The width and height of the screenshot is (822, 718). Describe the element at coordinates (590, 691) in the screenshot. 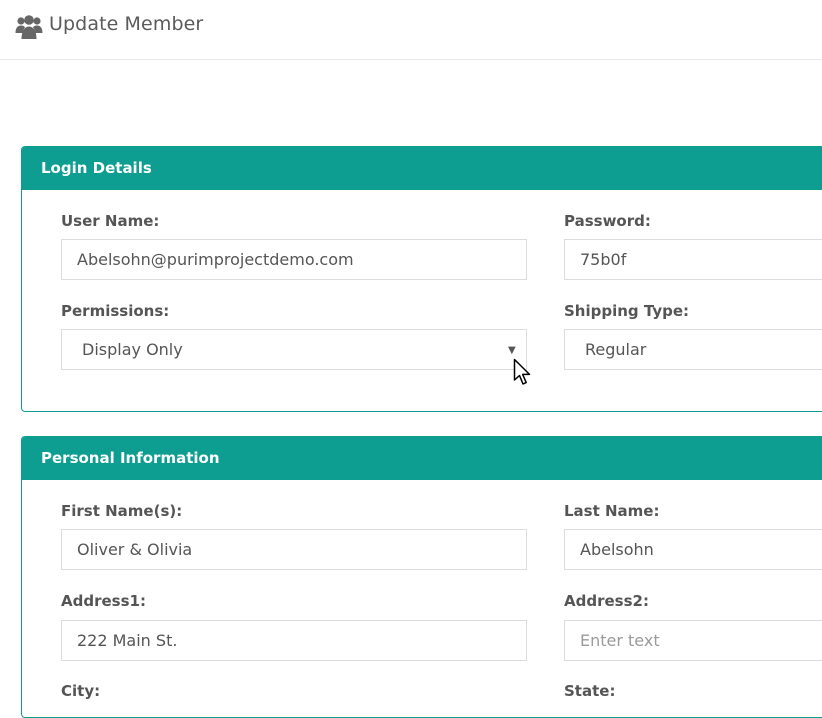

I see `state-label: State:` at that location.